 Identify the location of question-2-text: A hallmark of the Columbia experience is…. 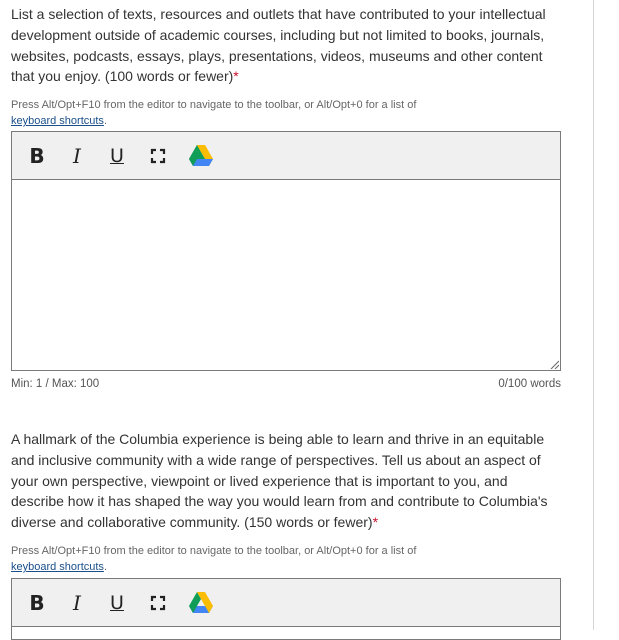
(279, 481).